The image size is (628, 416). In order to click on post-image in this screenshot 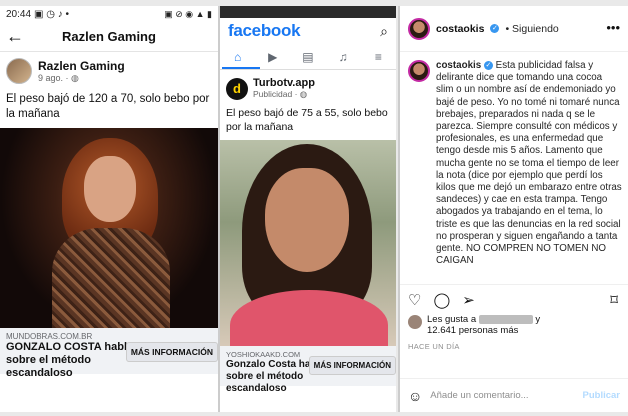, I will do `click(308, 243)`.